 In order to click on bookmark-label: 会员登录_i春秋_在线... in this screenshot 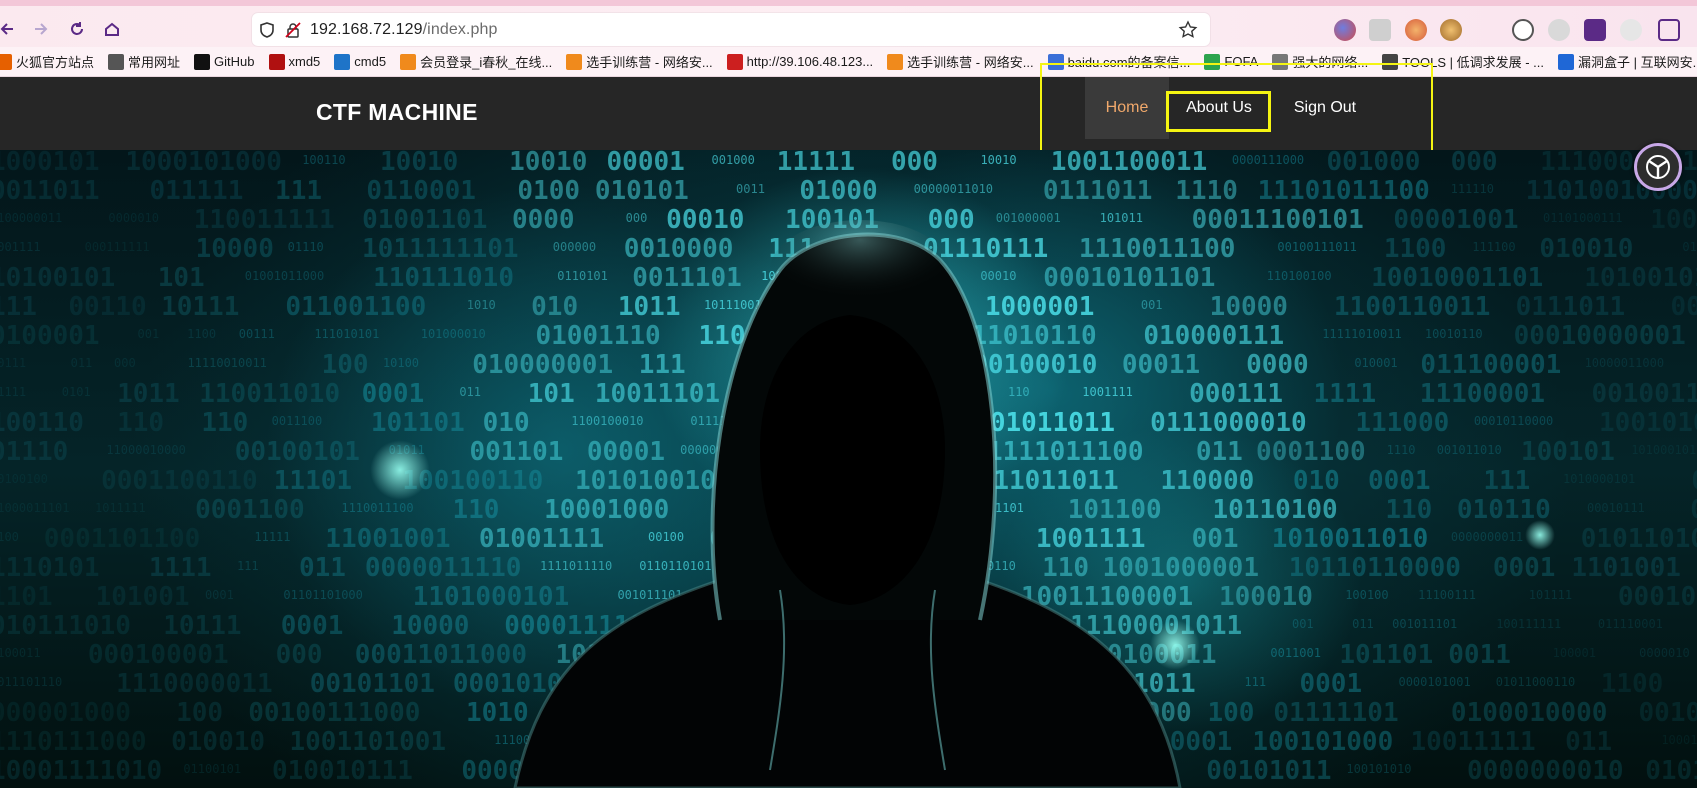, I will do `click(486, 62)`.